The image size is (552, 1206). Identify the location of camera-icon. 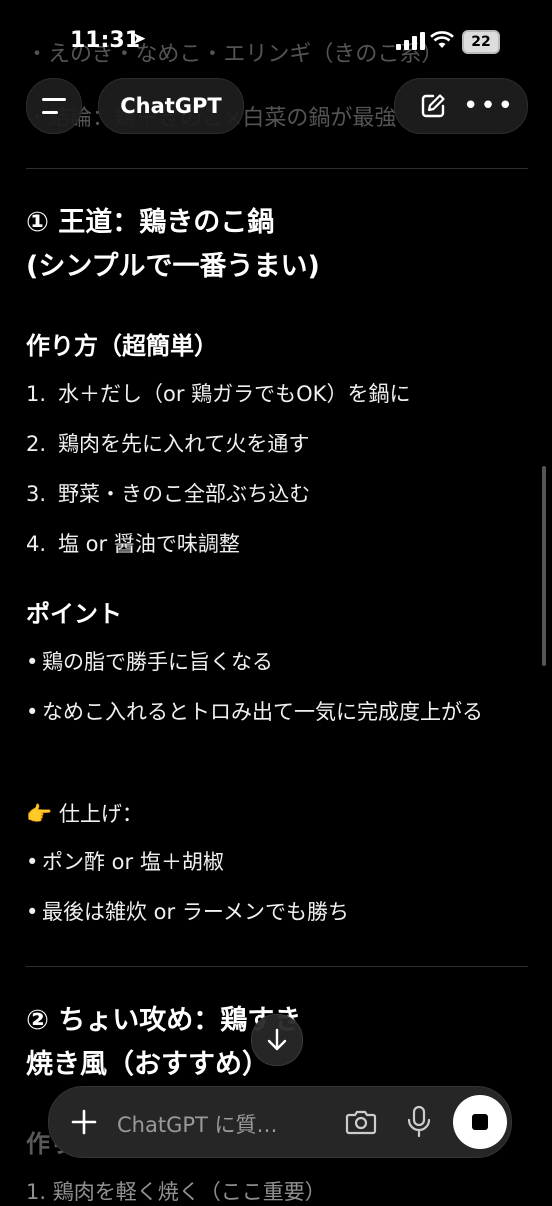
(361, 1122).